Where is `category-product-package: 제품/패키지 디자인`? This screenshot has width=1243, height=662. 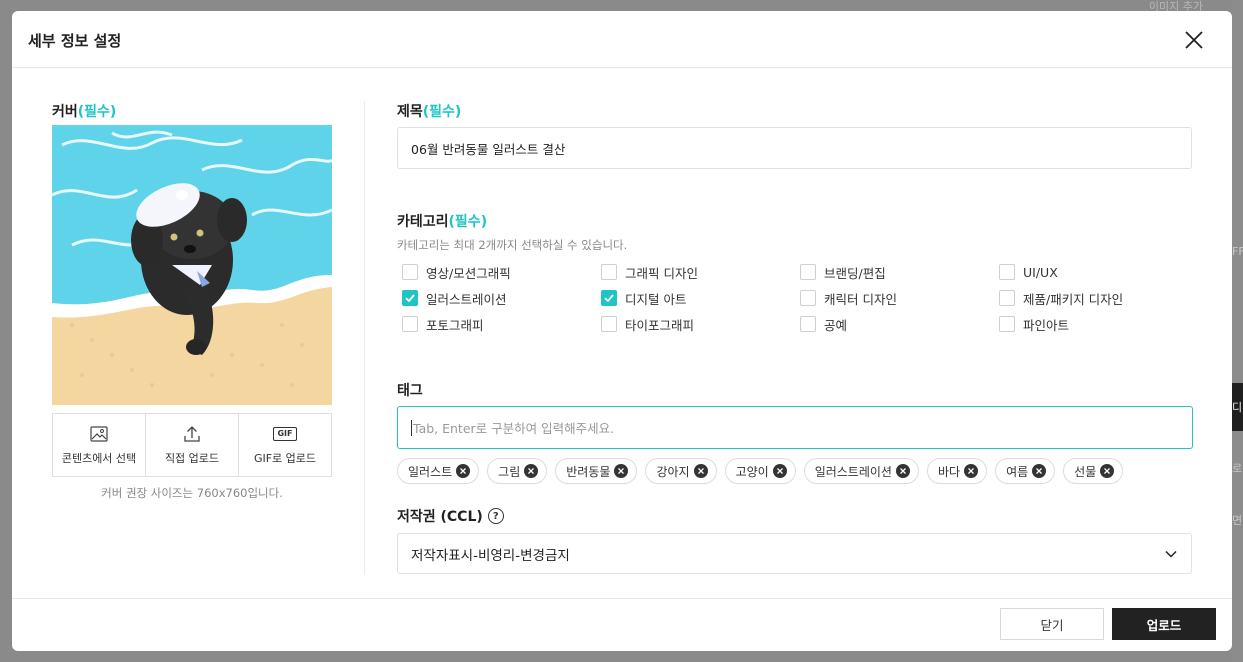
category-product-package: 제품/패키지 디자인 is located at coordinates (1098, 298).